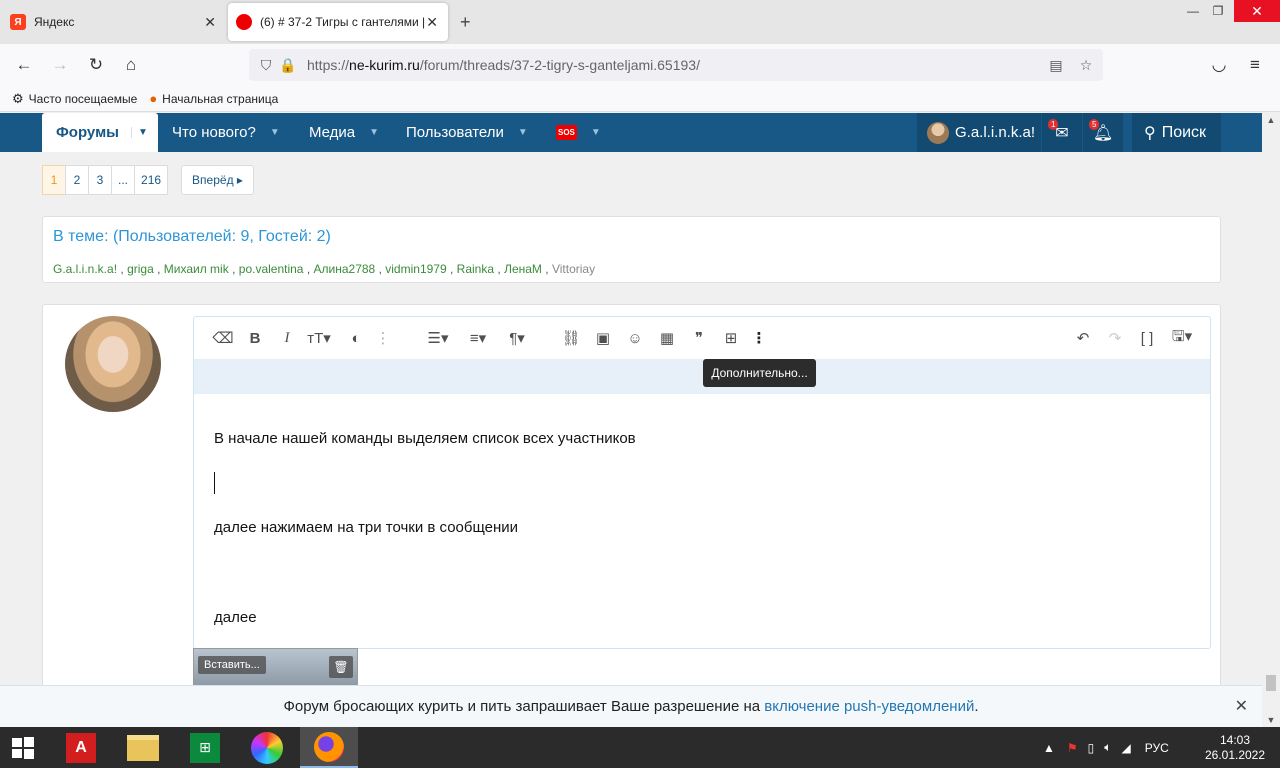 Image resolution: width=1280 pixels, height=768 pixels. I want to click on battery-icon: ▯, so click(1091, 748).